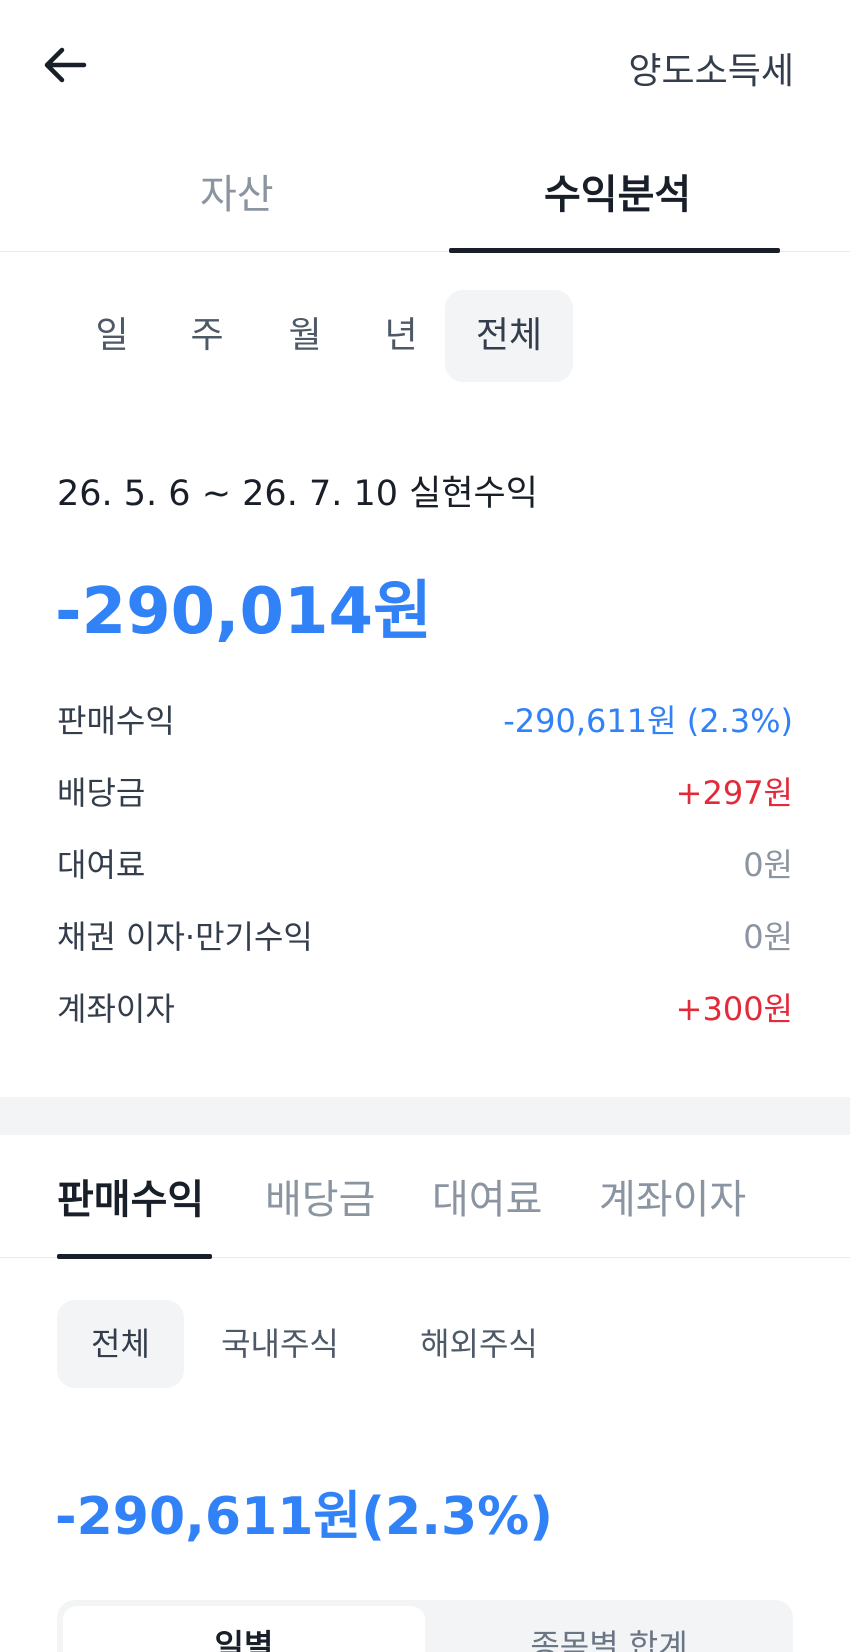  I want to click on breakdown-label: 대여료, so click(101, 865).